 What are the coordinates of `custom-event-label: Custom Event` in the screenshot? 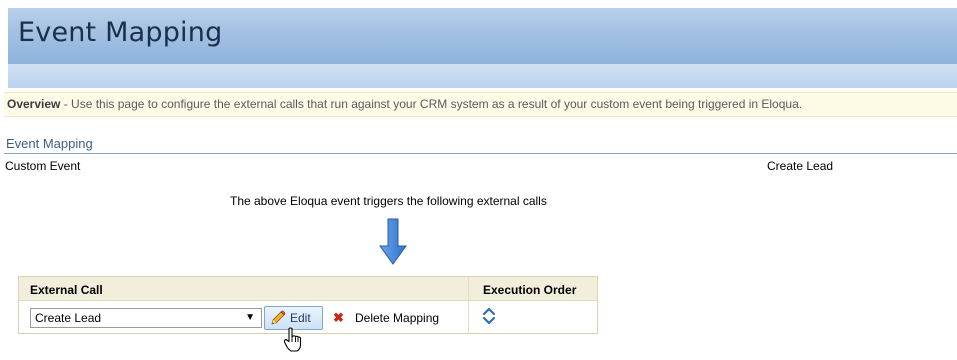 It's located at (43, 166).